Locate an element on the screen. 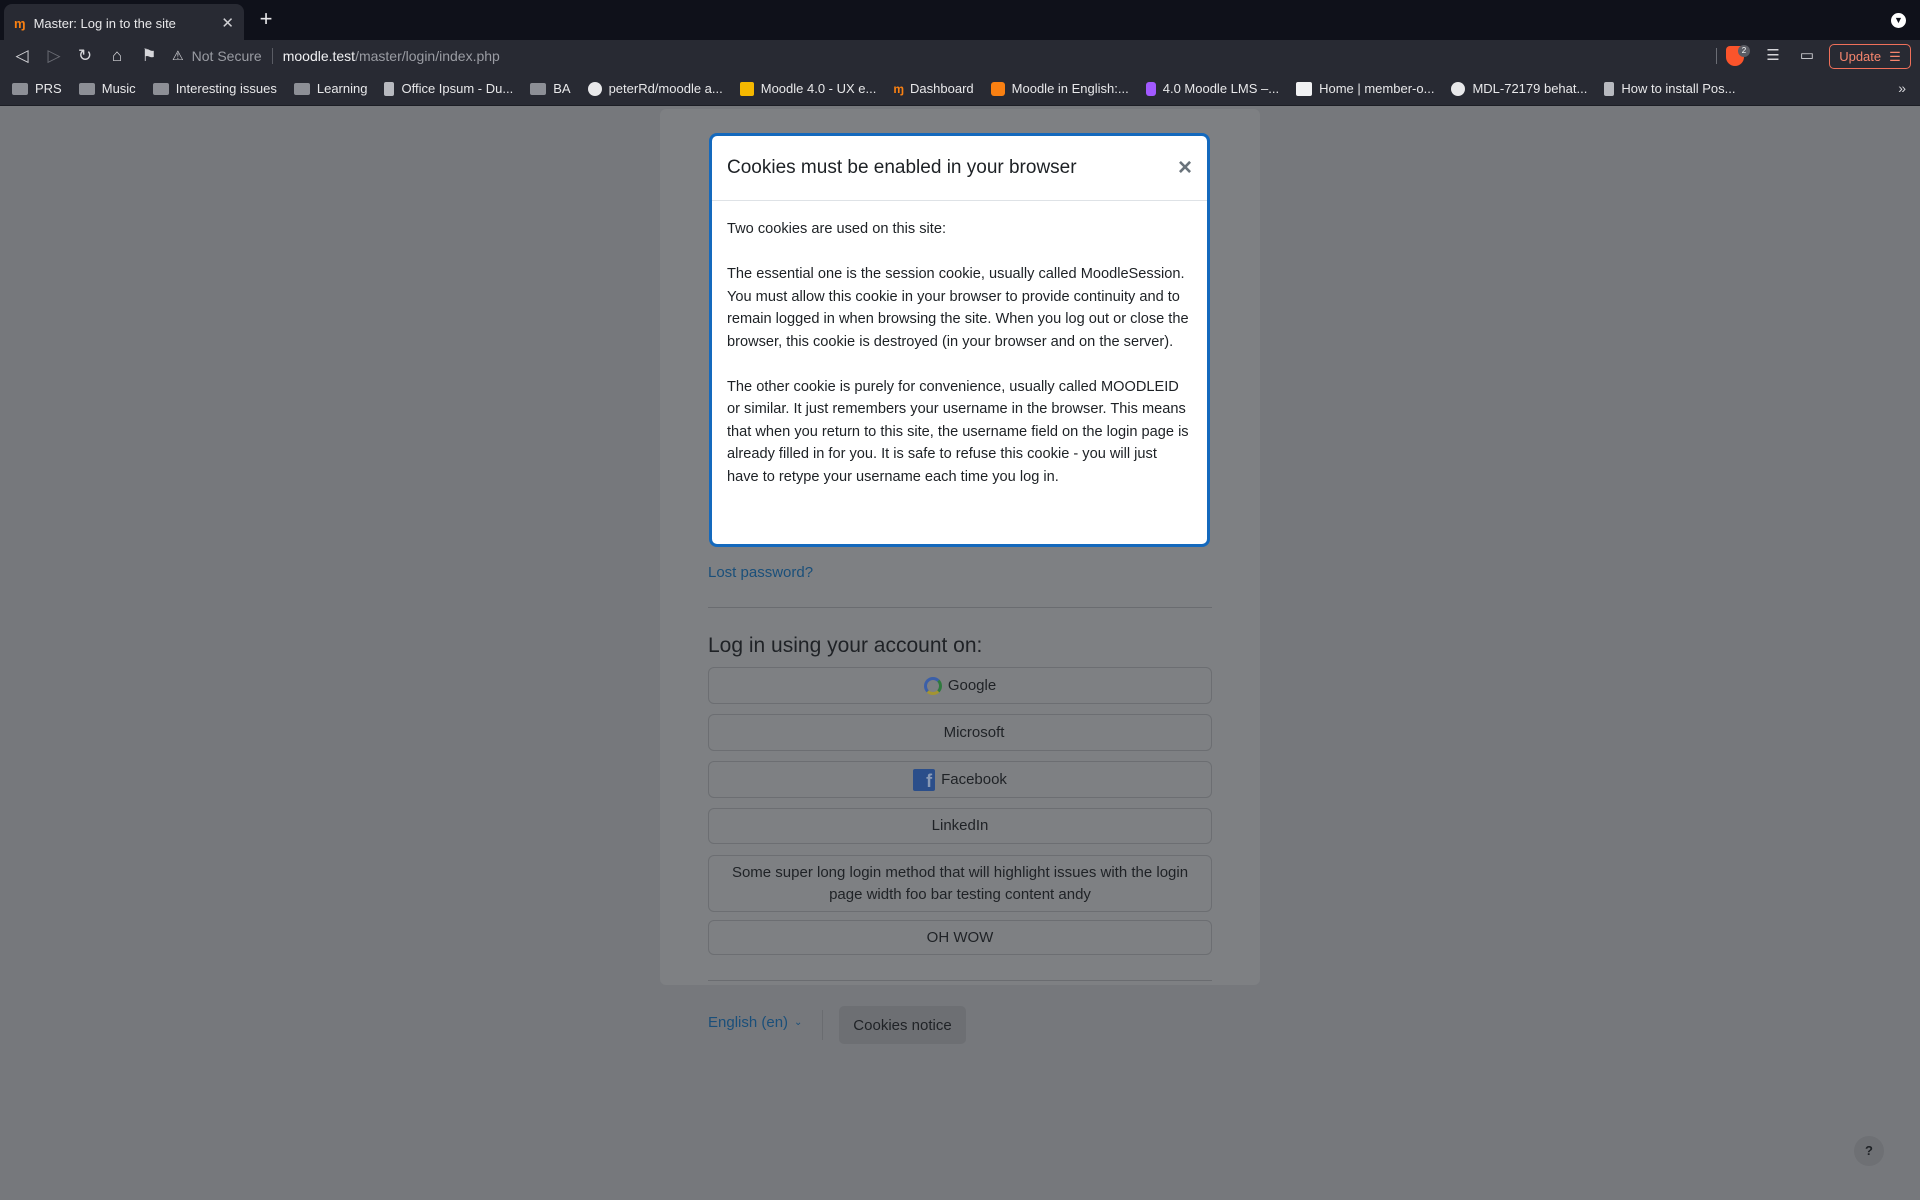 Image resolution: width=1920 pixels, height=1200 pixels. close-tab-icon: ✕ is located at coordinates (227, 23).